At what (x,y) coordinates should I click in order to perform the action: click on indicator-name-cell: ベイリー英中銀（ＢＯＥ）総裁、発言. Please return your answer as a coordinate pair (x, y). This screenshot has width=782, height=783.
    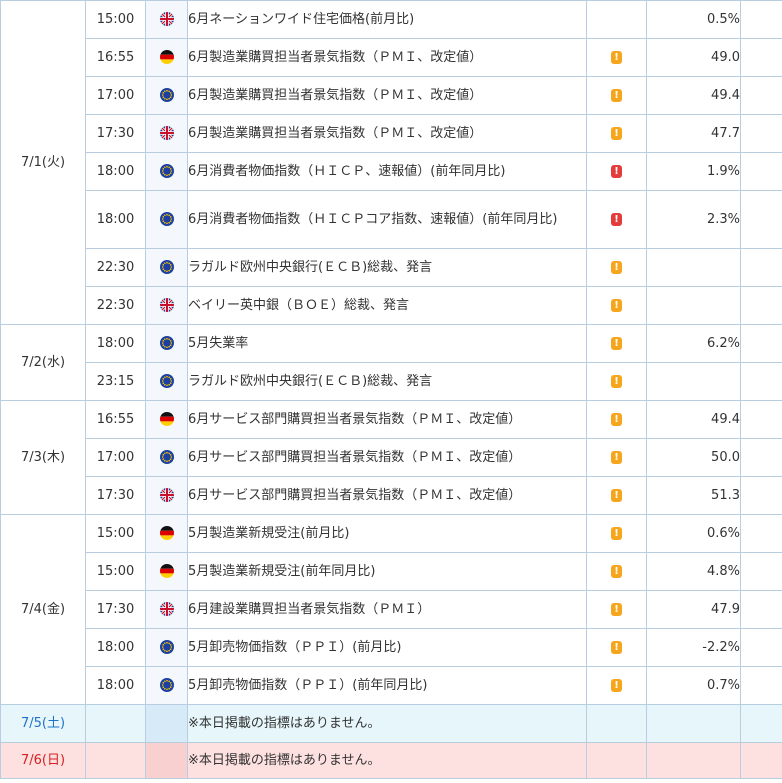
    Looking at the image, I should click on (387, 305).